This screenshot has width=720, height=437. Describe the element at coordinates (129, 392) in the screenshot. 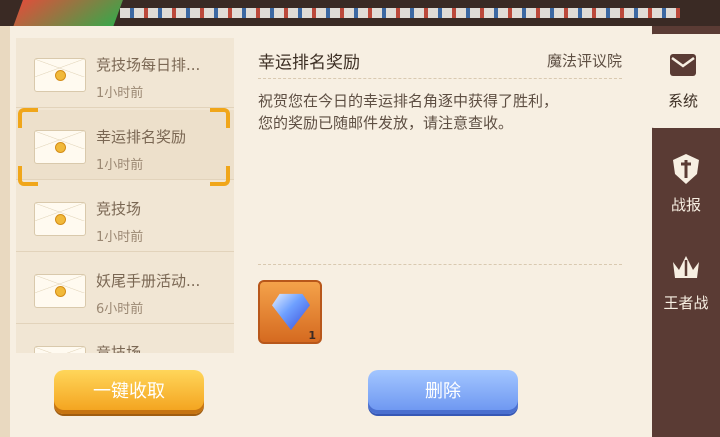

I see `collect-all-button: 一键收取` at that location.